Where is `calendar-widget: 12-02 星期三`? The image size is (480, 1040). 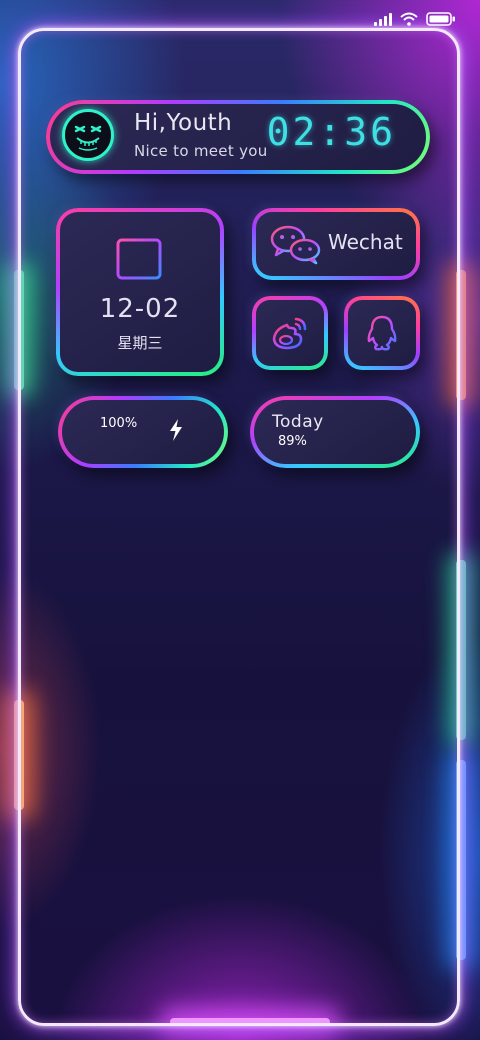 calendar-widget: 12-02 星期三 is located at coordinates (140, 292).